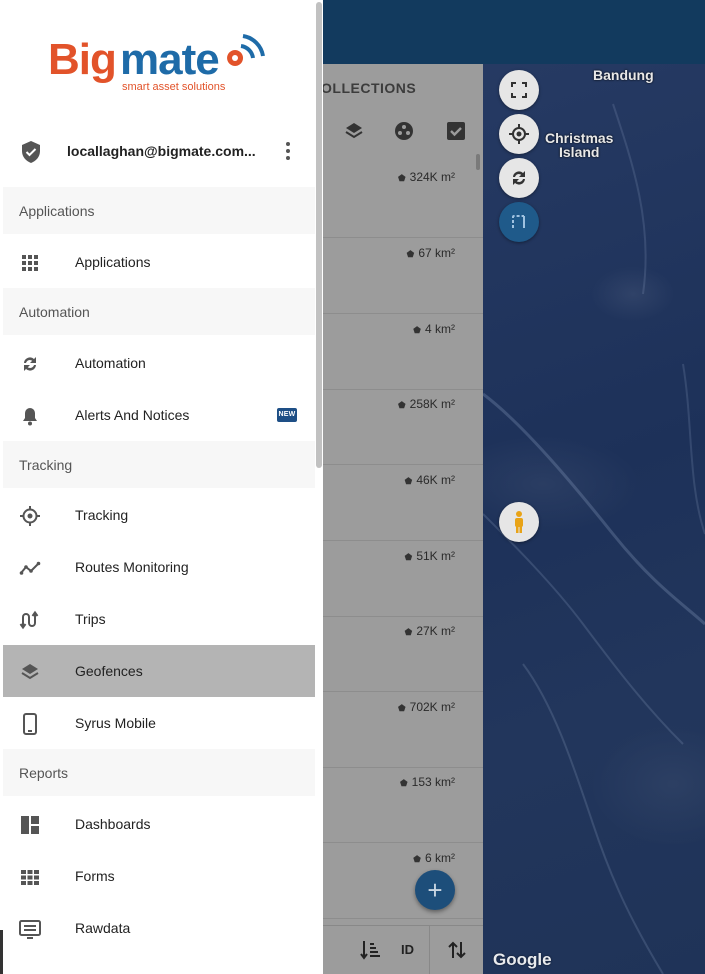 This screenshot has height=974, width=705. What do you see at coordinates (109, 671) in the screenshot?
I see `drawer-item-label: Geofences` at bounding box center [109, 671].